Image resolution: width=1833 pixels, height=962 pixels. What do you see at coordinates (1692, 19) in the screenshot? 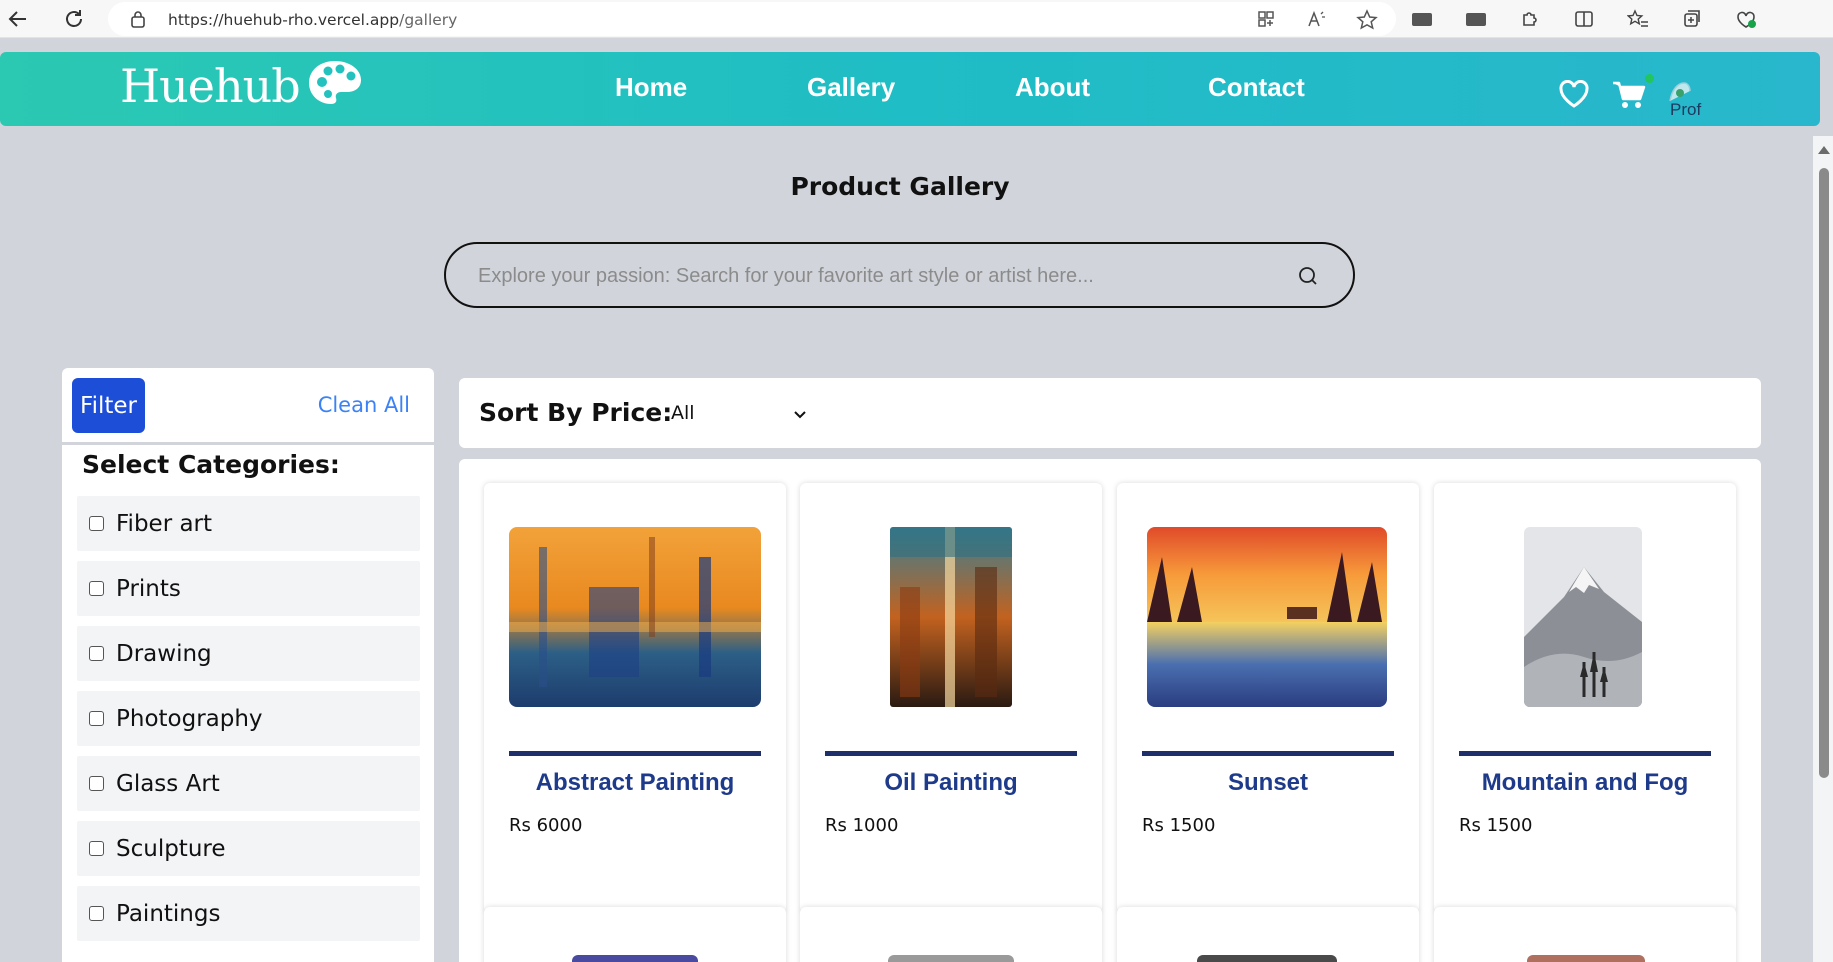
I see `collections-icon` at bounding box center [1692, 19].